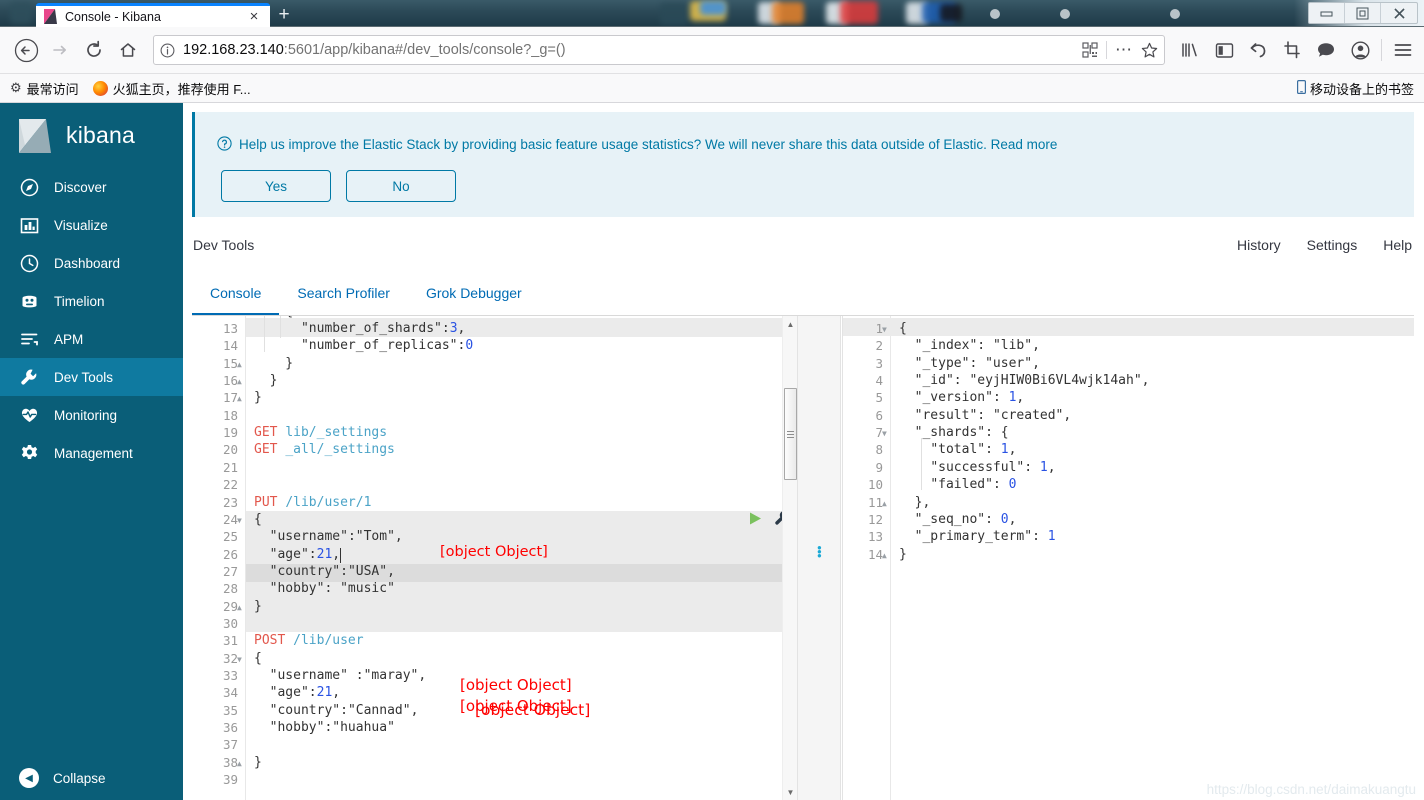 The width and height of the screenshot is (1424, 800). What do you see at coordinates (328, 536) in the screenshot?
I see `code-line: "username":"Tom",` at bounding box center [328, 536].